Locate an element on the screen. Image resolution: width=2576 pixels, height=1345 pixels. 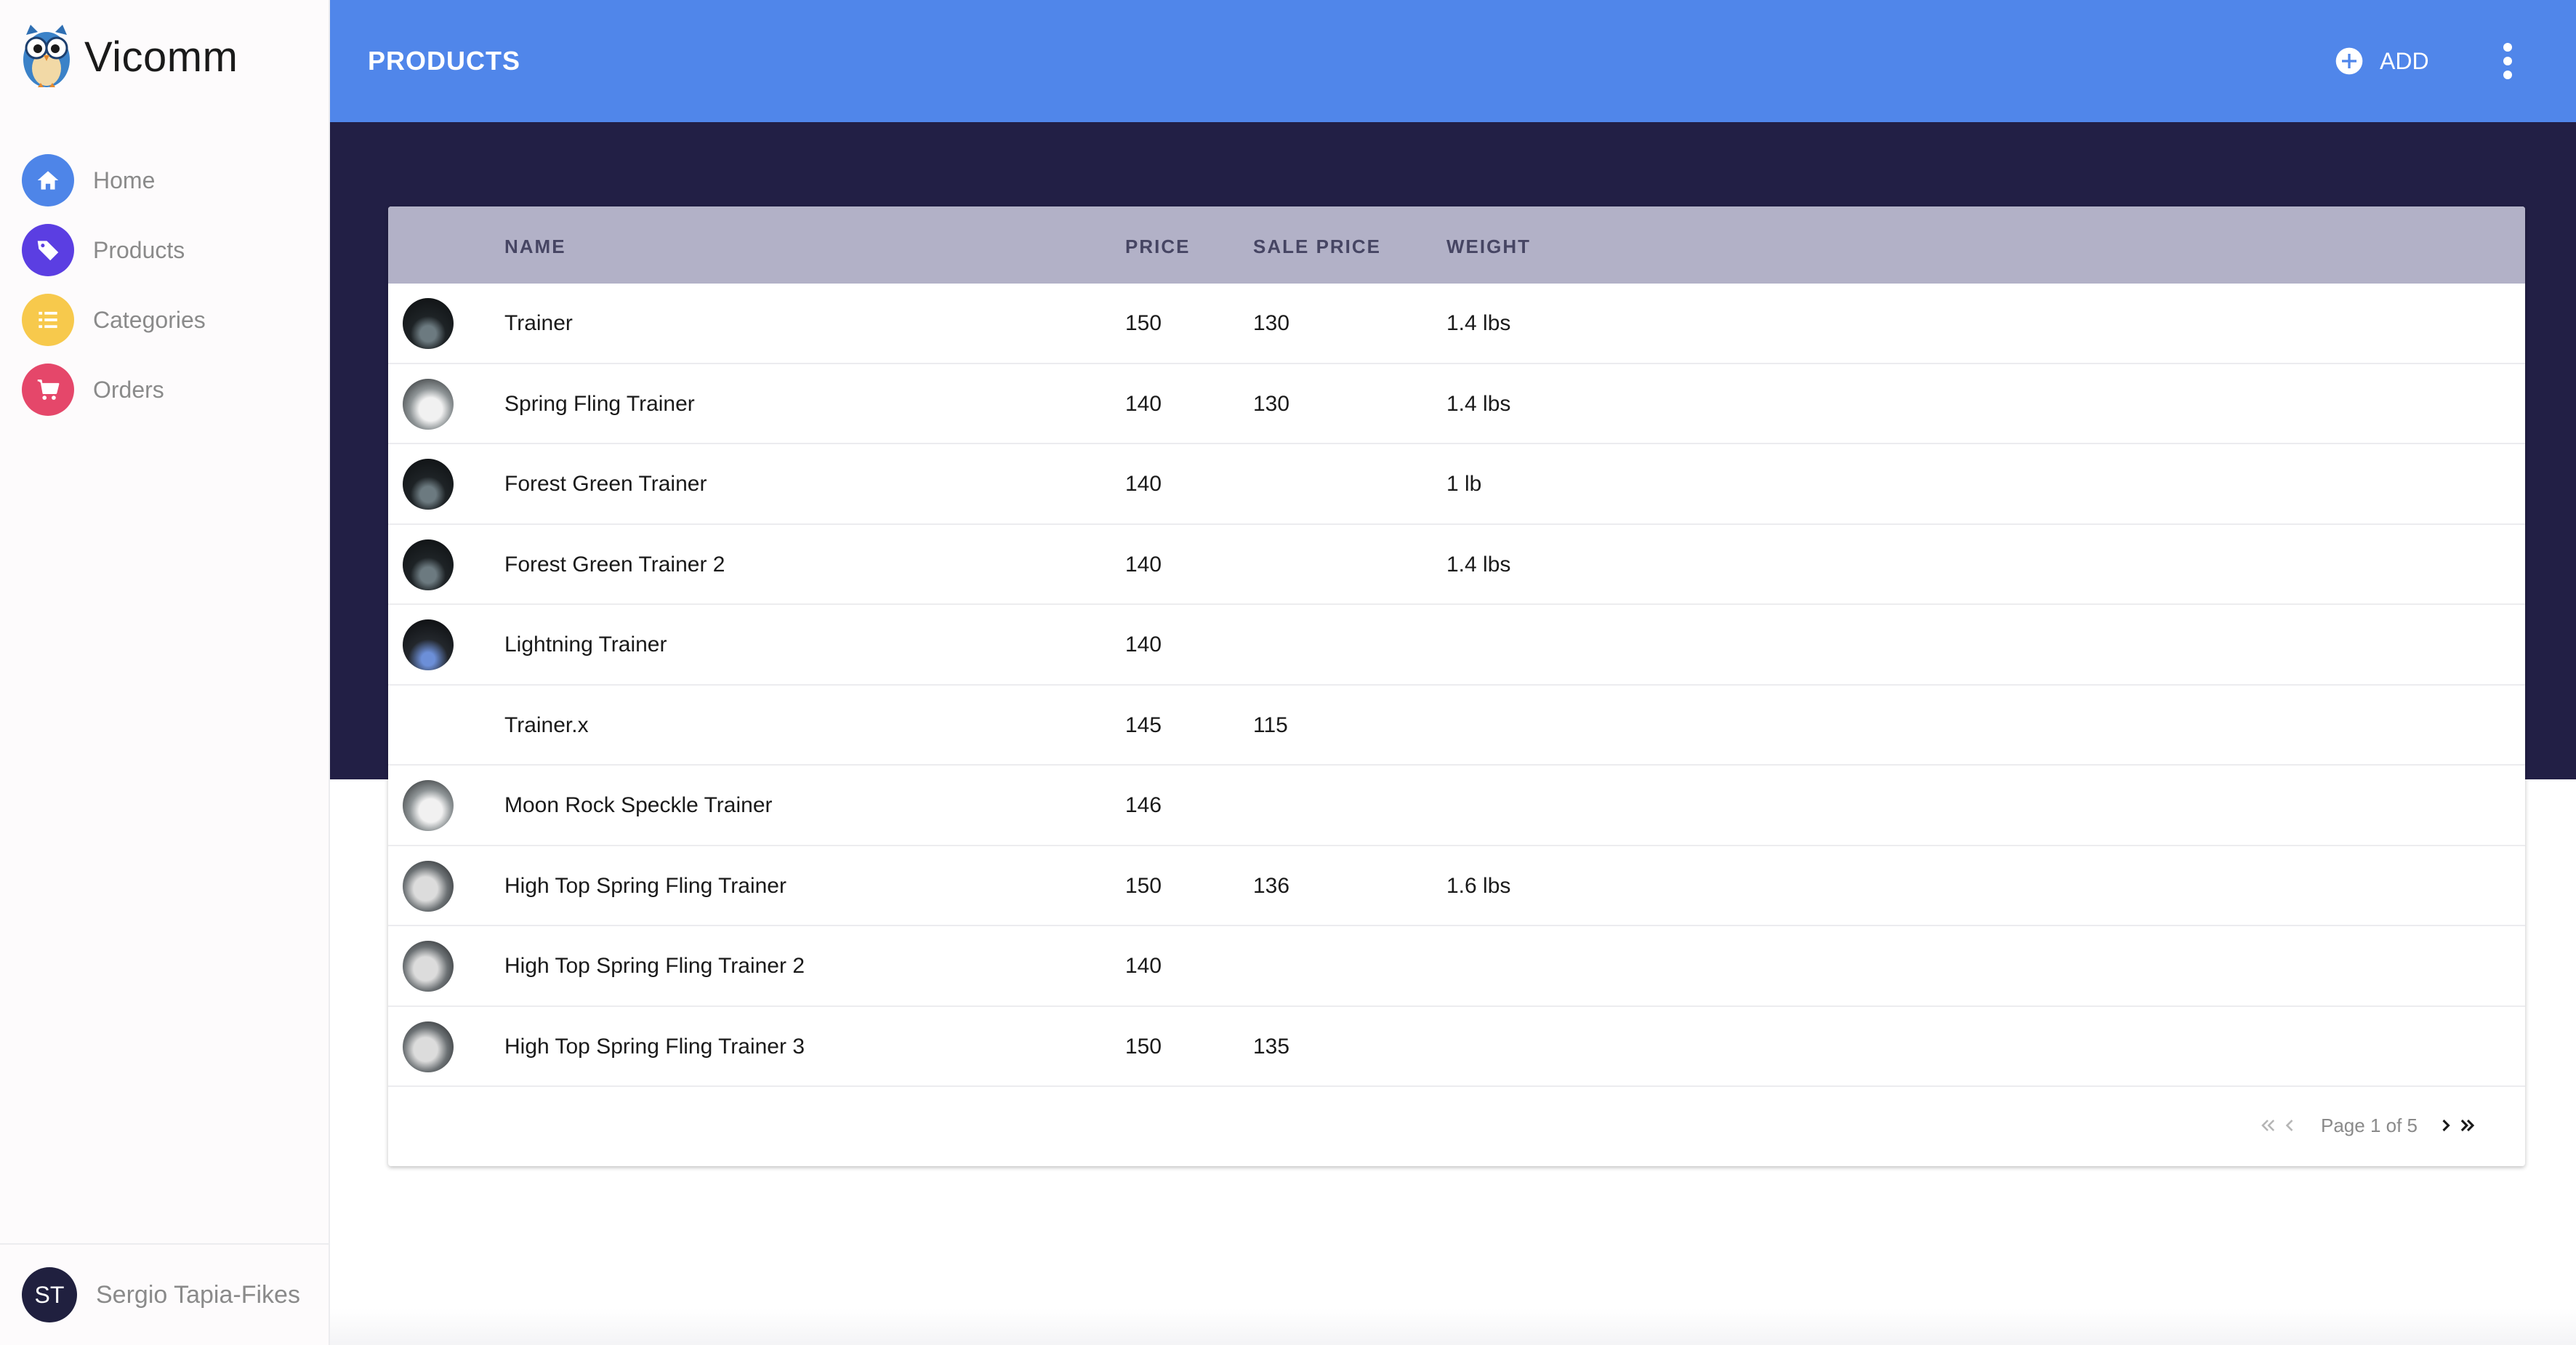
product-name: High Top Spring Fling Trainer 3 is located at coordinates (654, 1046).